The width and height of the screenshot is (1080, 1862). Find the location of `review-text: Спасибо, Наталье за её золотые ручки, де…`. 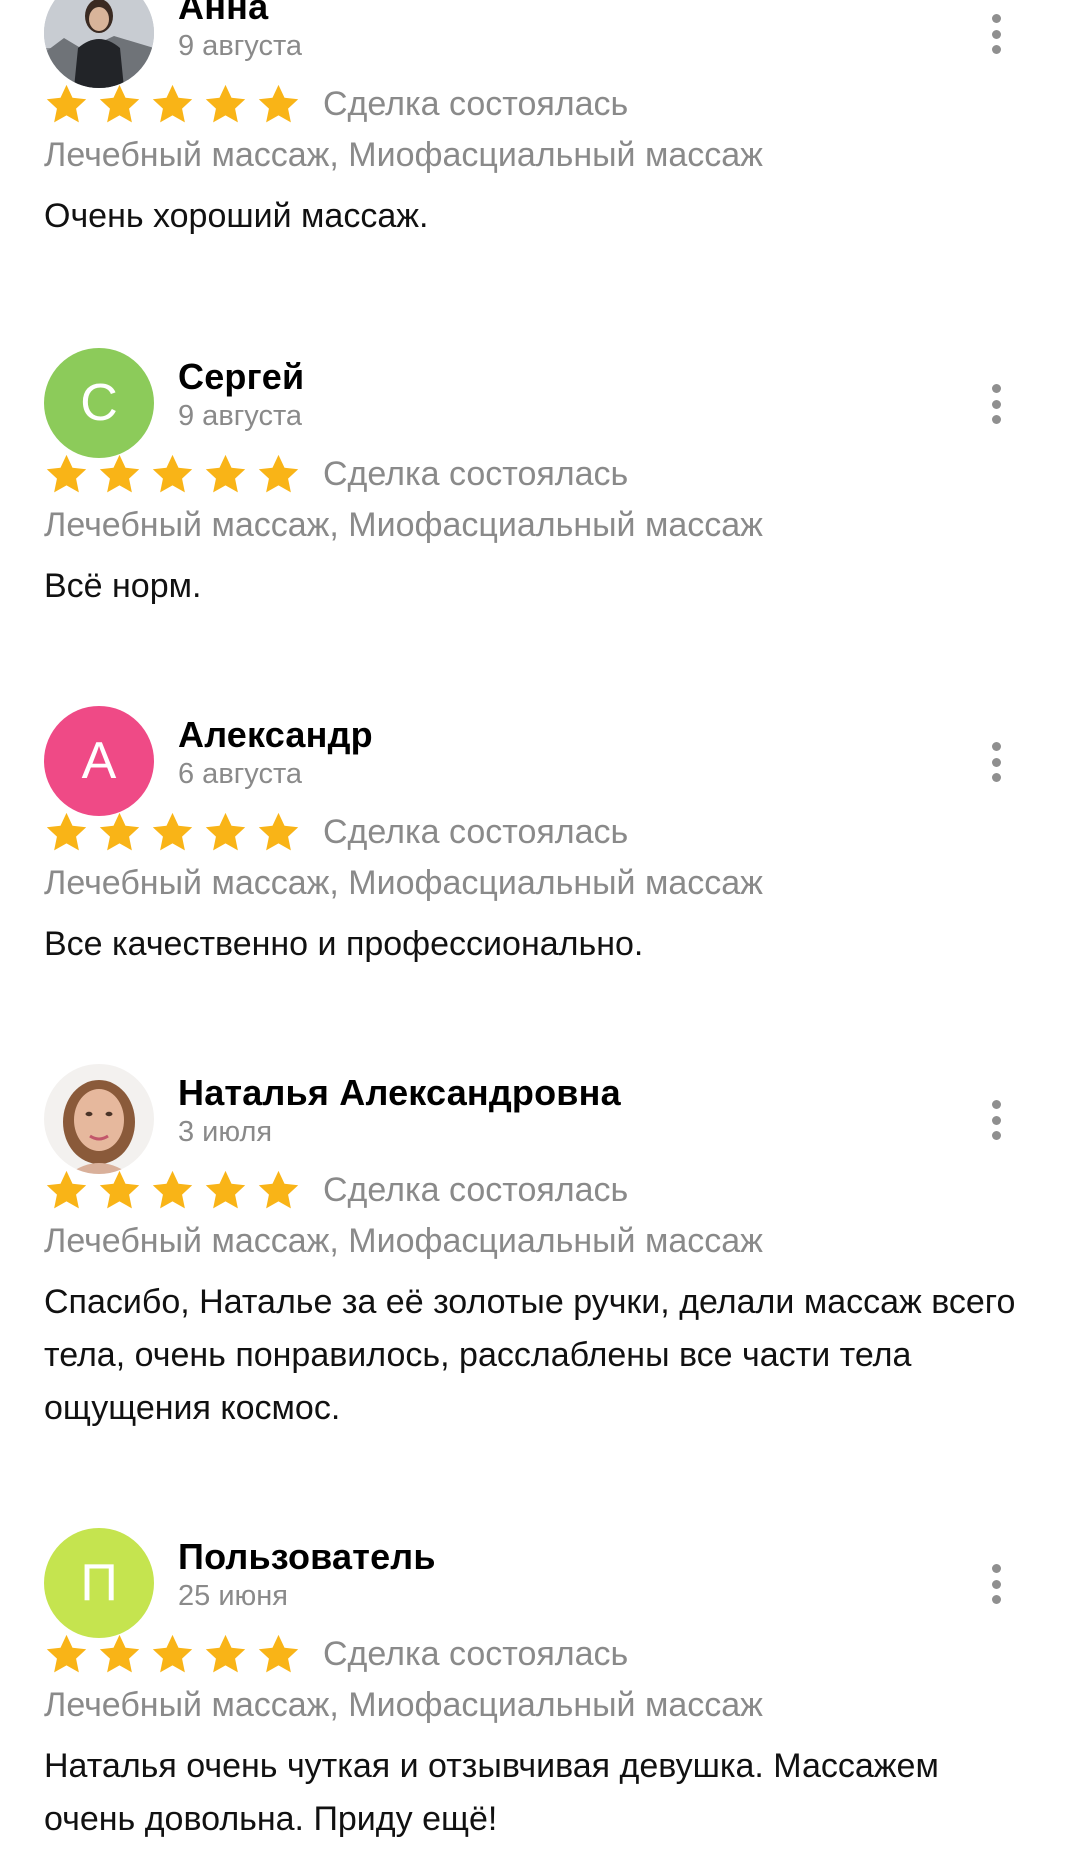

review-text: Спасибо, Наталье за её золотые ручки, де… is located at coordinates (530, 1355).